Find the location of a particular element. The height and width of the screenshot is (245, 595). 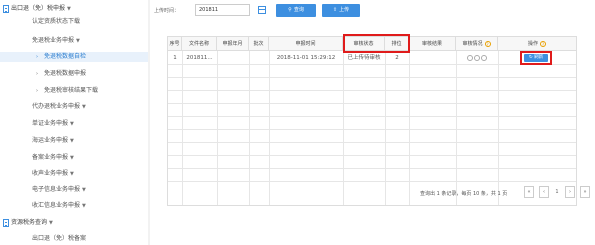

col-batch: 批次 is located at coordinates (259, 44).